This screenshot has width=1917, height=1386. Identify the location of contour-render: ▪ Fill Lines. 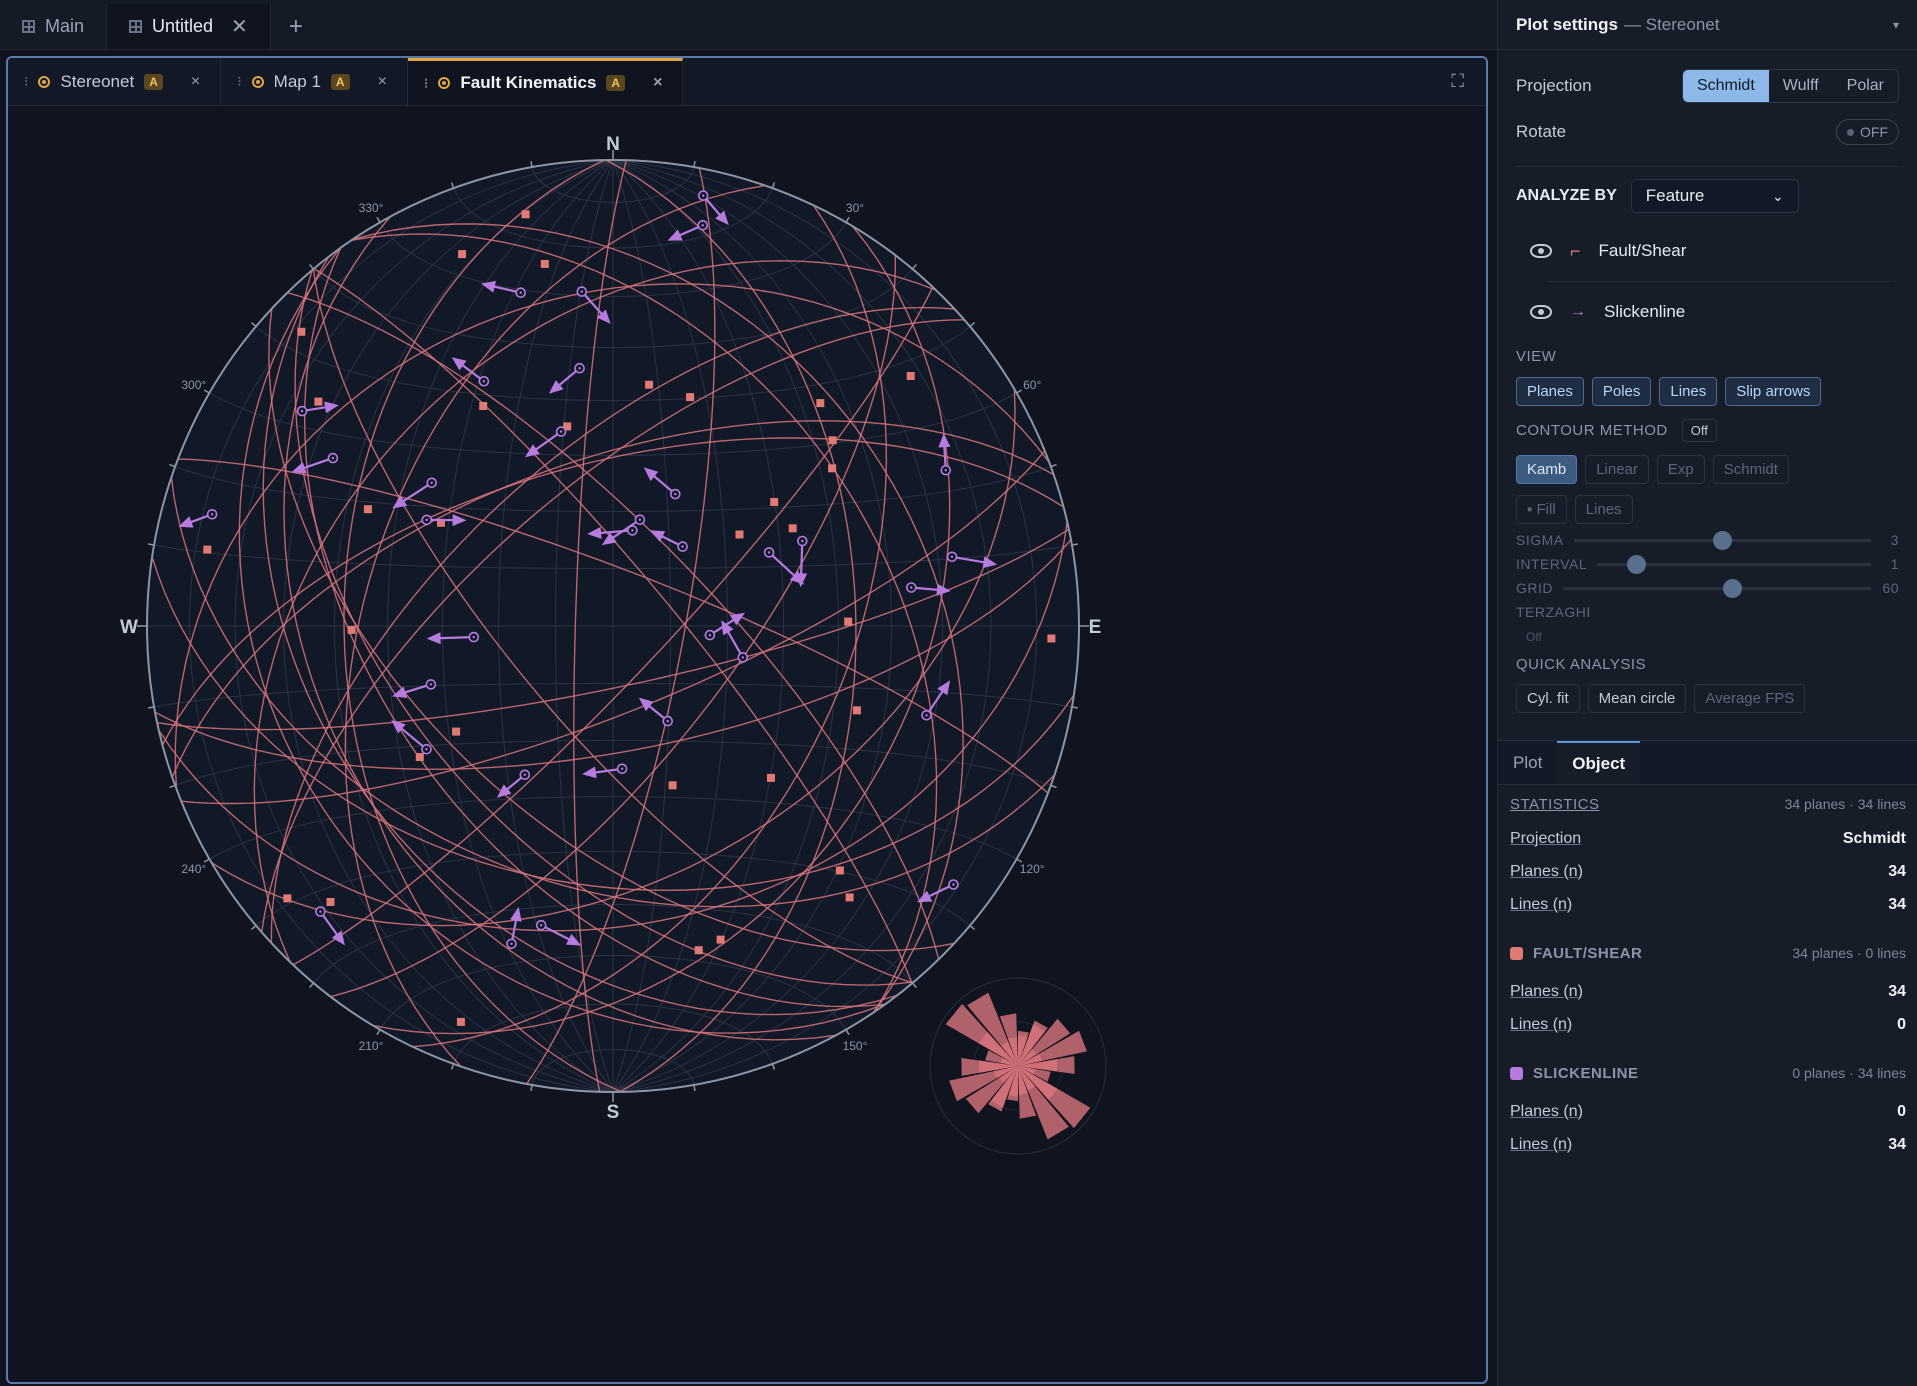
(1707, 509).